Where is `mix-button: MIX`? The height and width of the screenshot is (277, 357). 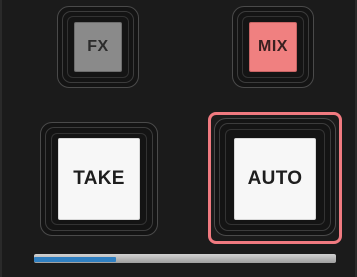 mix-button: MIX is located at coordinates (273, 47).